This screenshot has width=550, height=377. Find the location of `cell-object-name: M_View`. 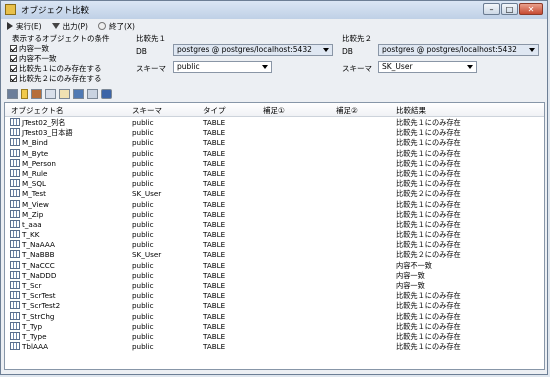

cell-object-name: M_View is located at coordinates (35, 204).